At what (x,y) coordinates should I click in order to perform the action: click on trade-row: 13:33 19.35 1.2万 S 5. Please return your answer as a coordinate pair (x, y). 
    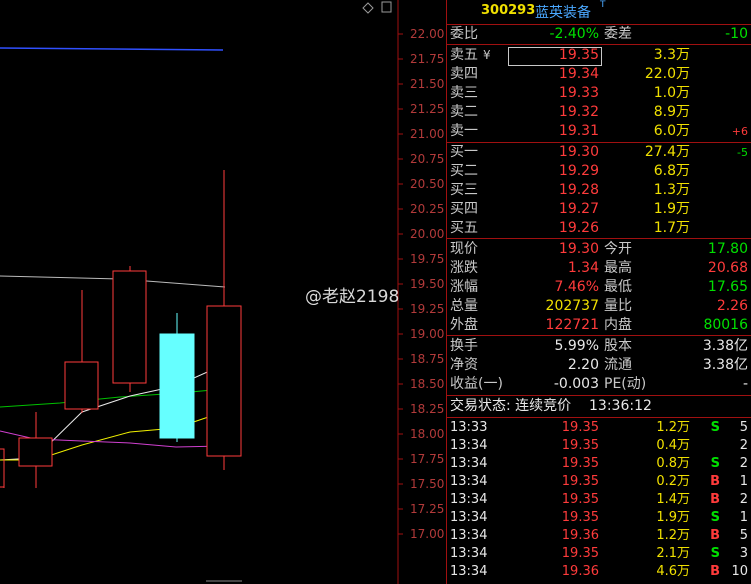
    Looking at the image, I should click on (599, 428).